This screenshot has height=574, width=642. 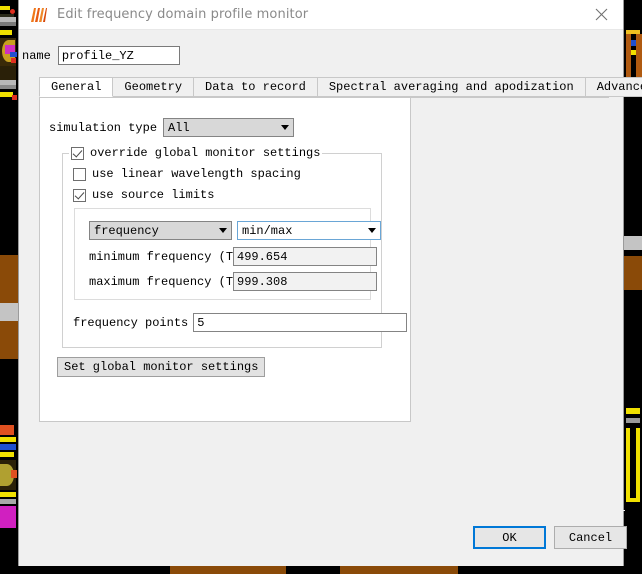 What do you see at coordinates (36, 55) in the screenshot?
I see `name-label: name` at bounding box center [36, 55].